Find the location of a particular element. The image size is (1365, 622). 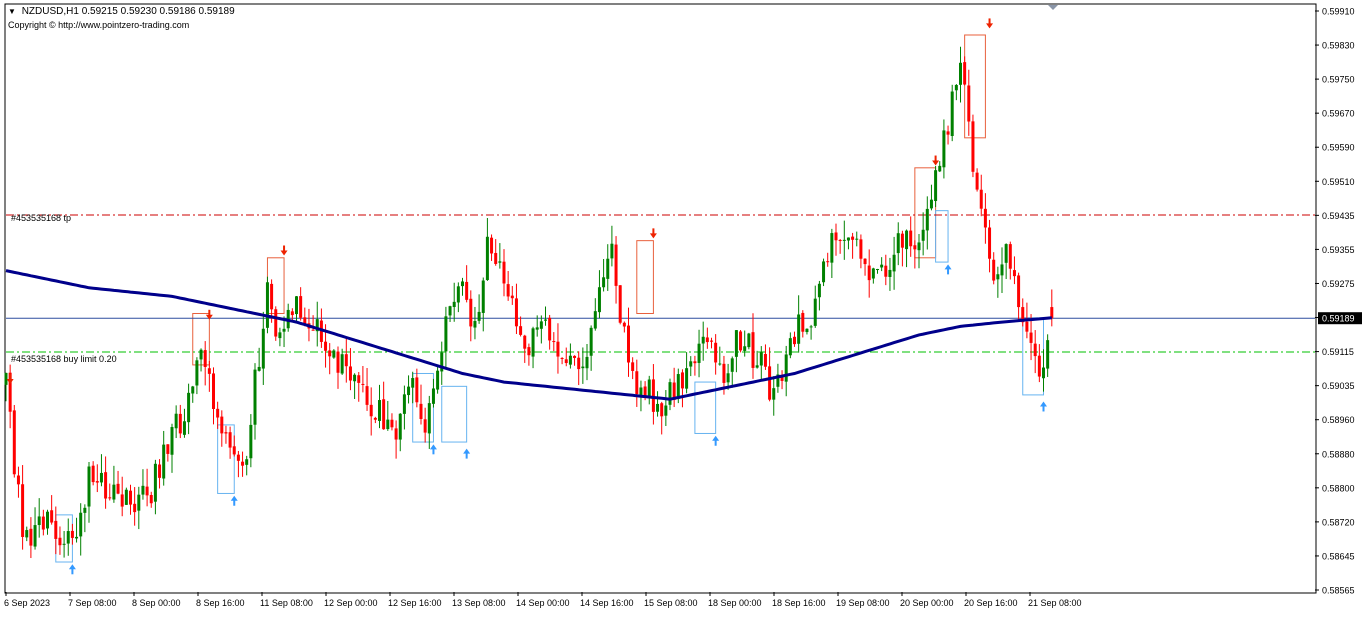

x-tick-label: 11 Sep 08:00 is located at coordinates (286, 603).